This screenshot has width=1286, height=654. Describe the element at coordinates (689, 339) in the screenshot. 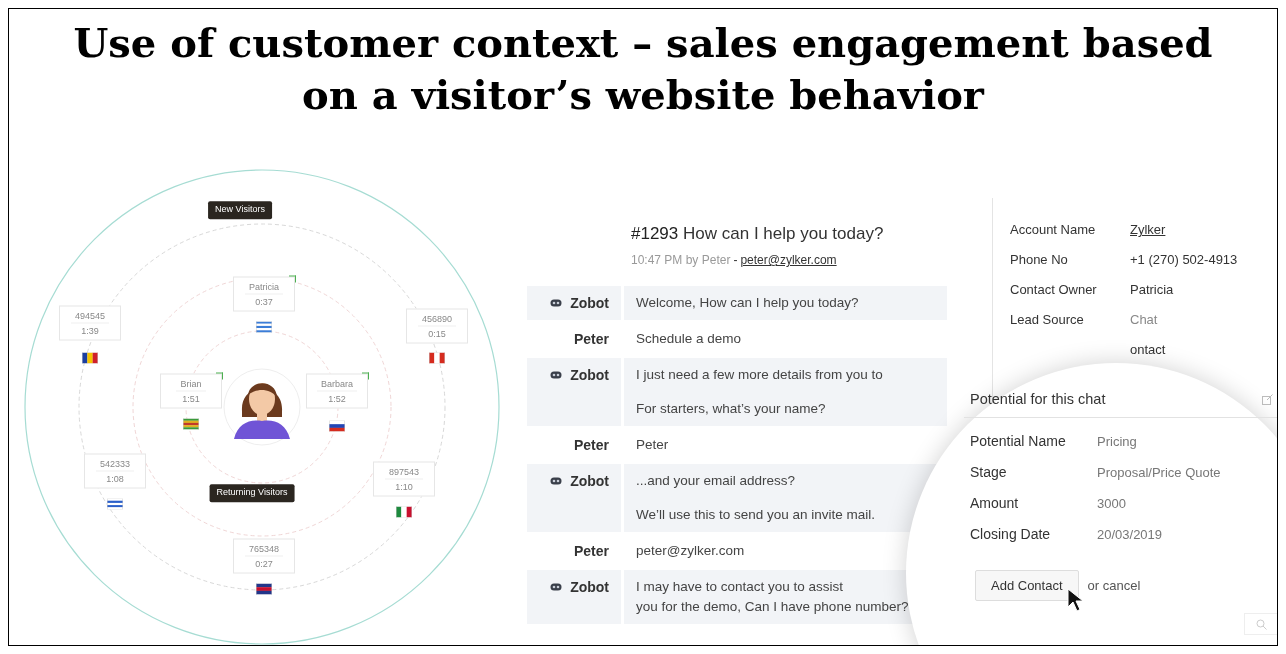

I see `message-text: Schedule a demo` at that location.